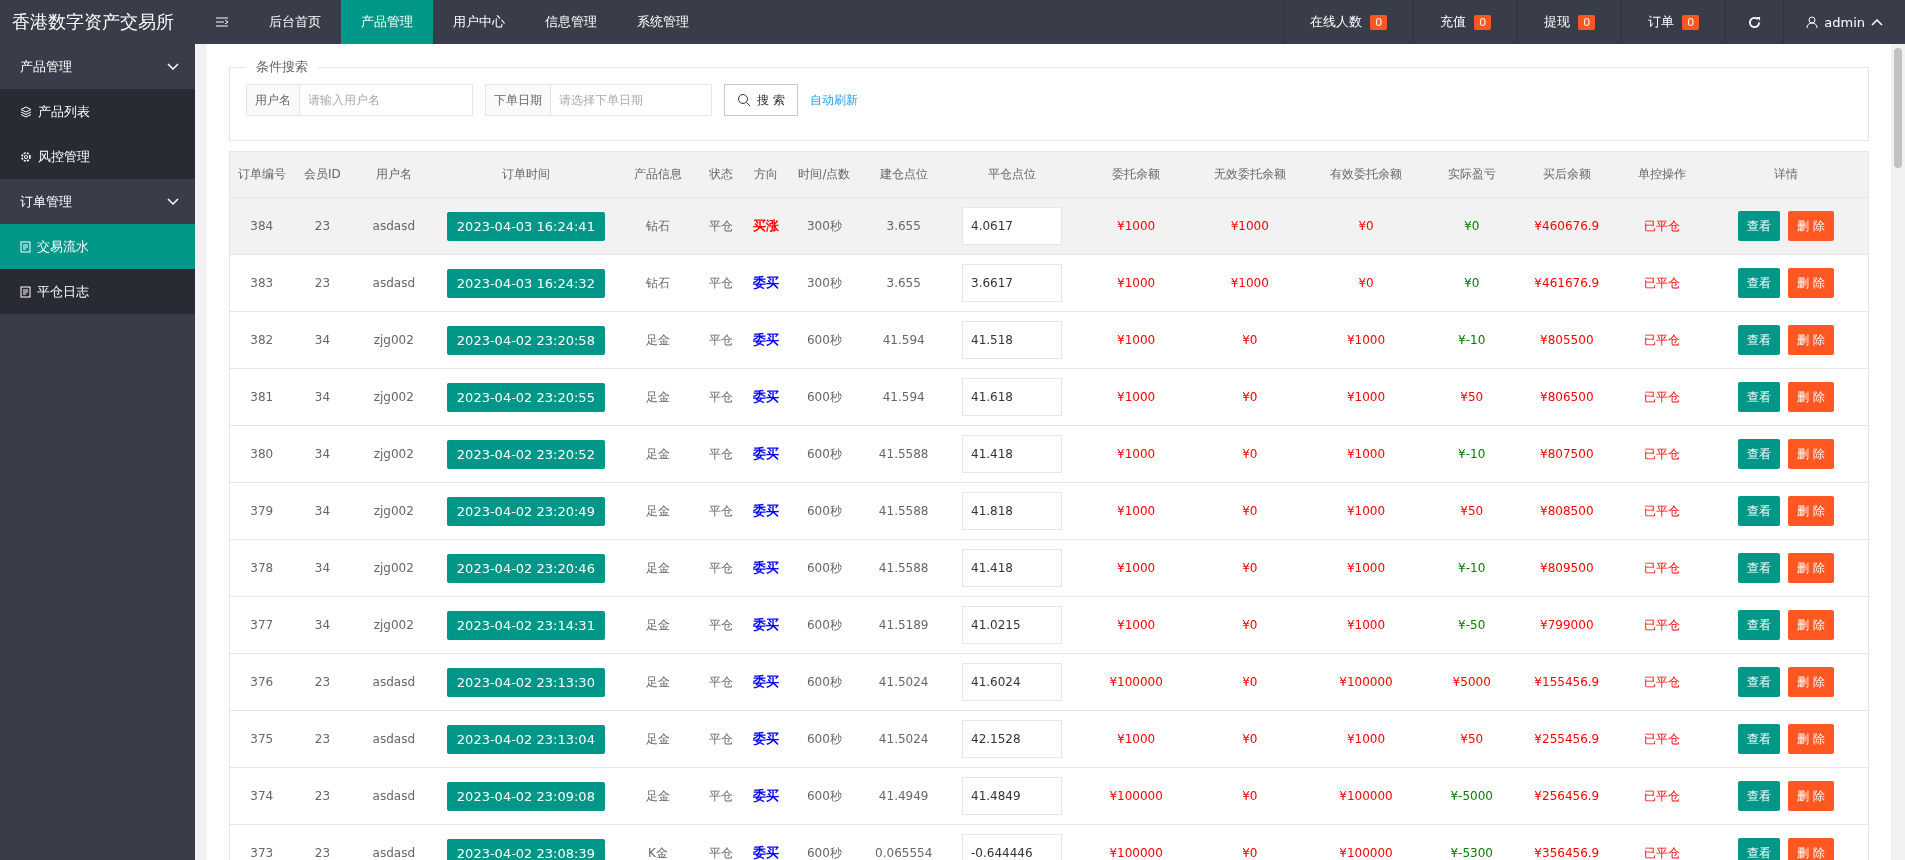  I want to click on time-tag: 2023-04-02 23:20:46, so click(525, 568).